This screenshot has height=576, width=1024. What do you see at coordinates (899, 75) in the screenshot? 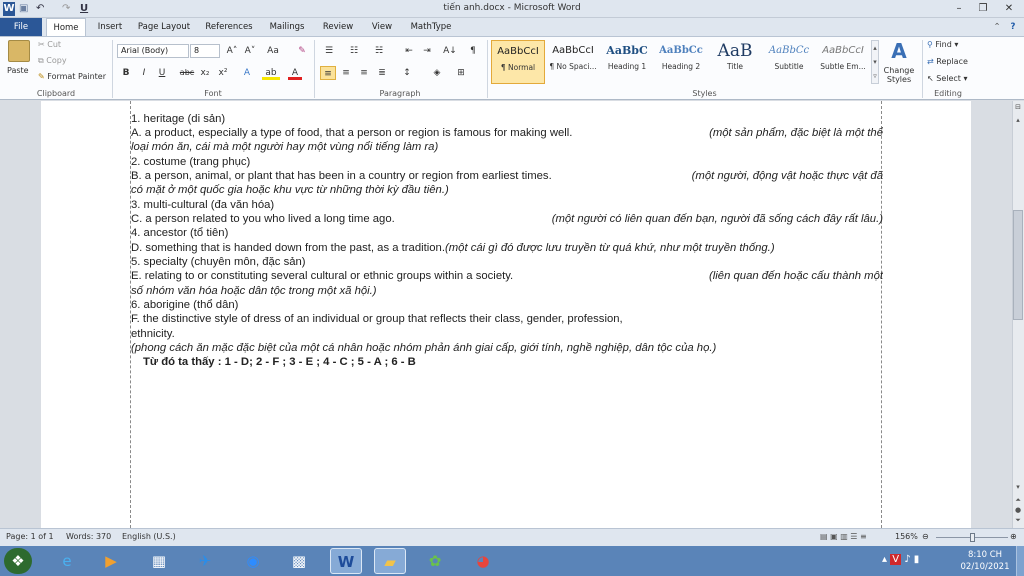
I see `change-styles-button: Change Styles` at bounding box center [899, 75].